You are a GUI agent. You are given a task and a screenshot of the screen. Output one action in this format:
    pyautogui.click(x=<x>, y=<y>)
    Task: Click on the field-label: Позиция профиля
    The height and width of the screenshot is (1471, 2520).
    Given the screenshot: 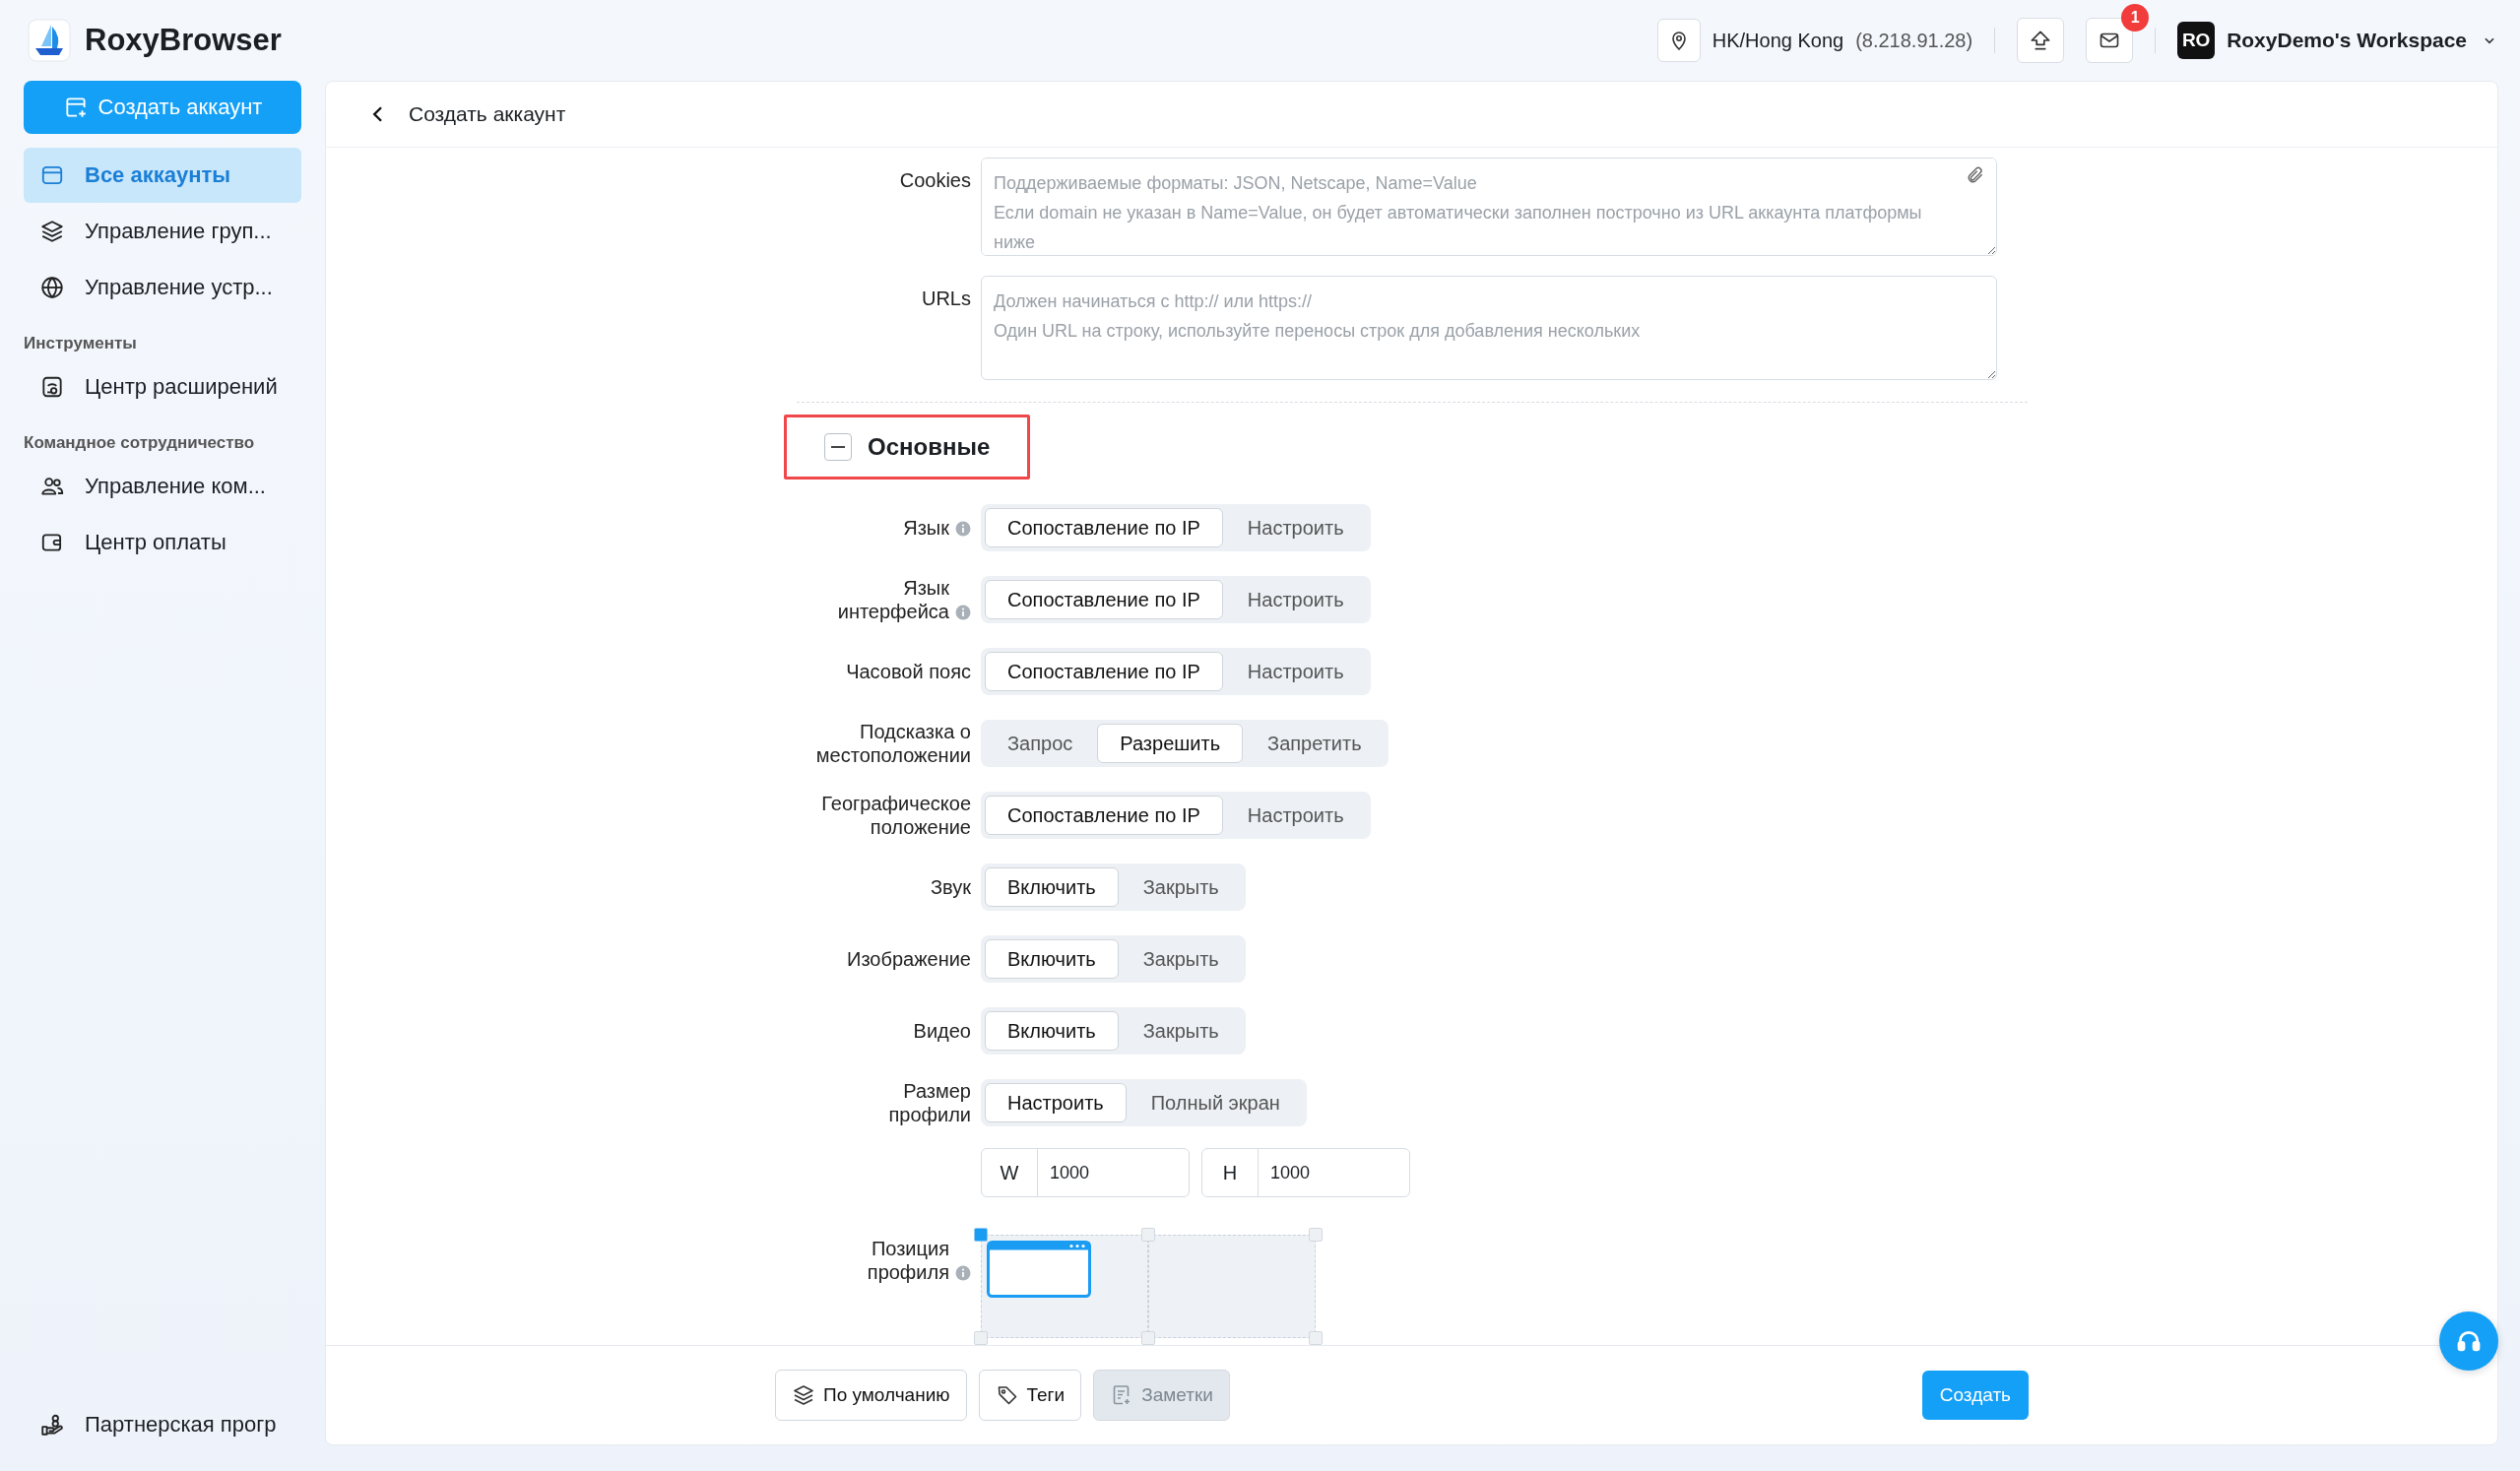 What is the action you would take?
    pyautogui.click(x=872, y=1259)
    